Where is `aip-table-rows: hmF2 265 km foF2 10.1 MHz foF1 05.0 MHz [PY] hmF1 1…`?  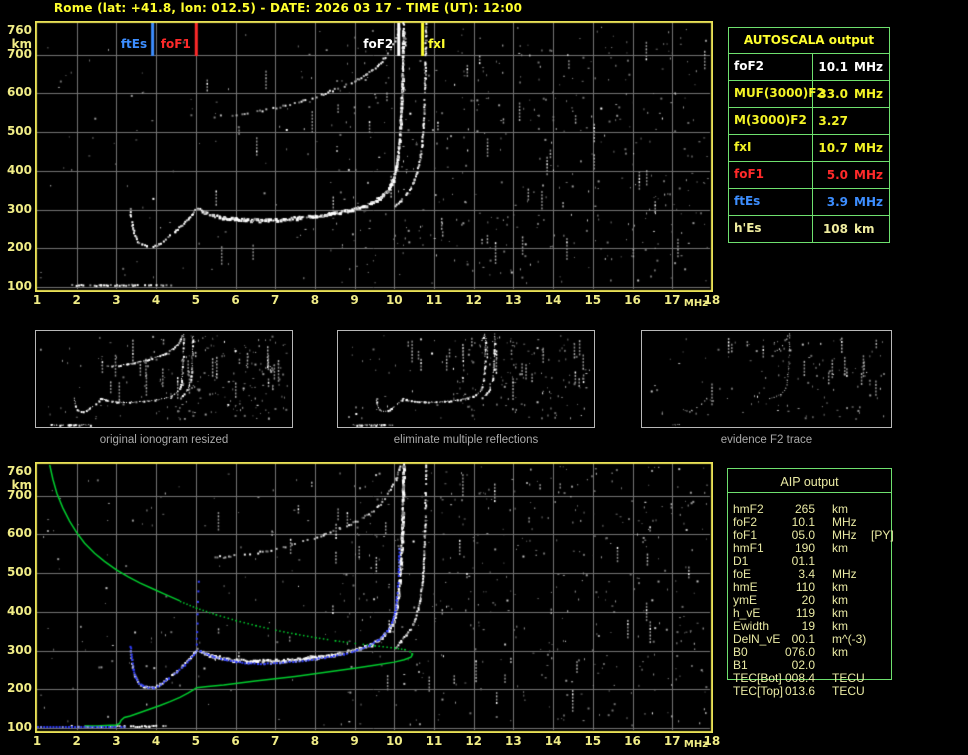 aip-table-rows: hmF2 265 km foF2 10.1 MHz foF1 05.0 MHz [PY] hmF1 1… is located at coordinates (827, 600).